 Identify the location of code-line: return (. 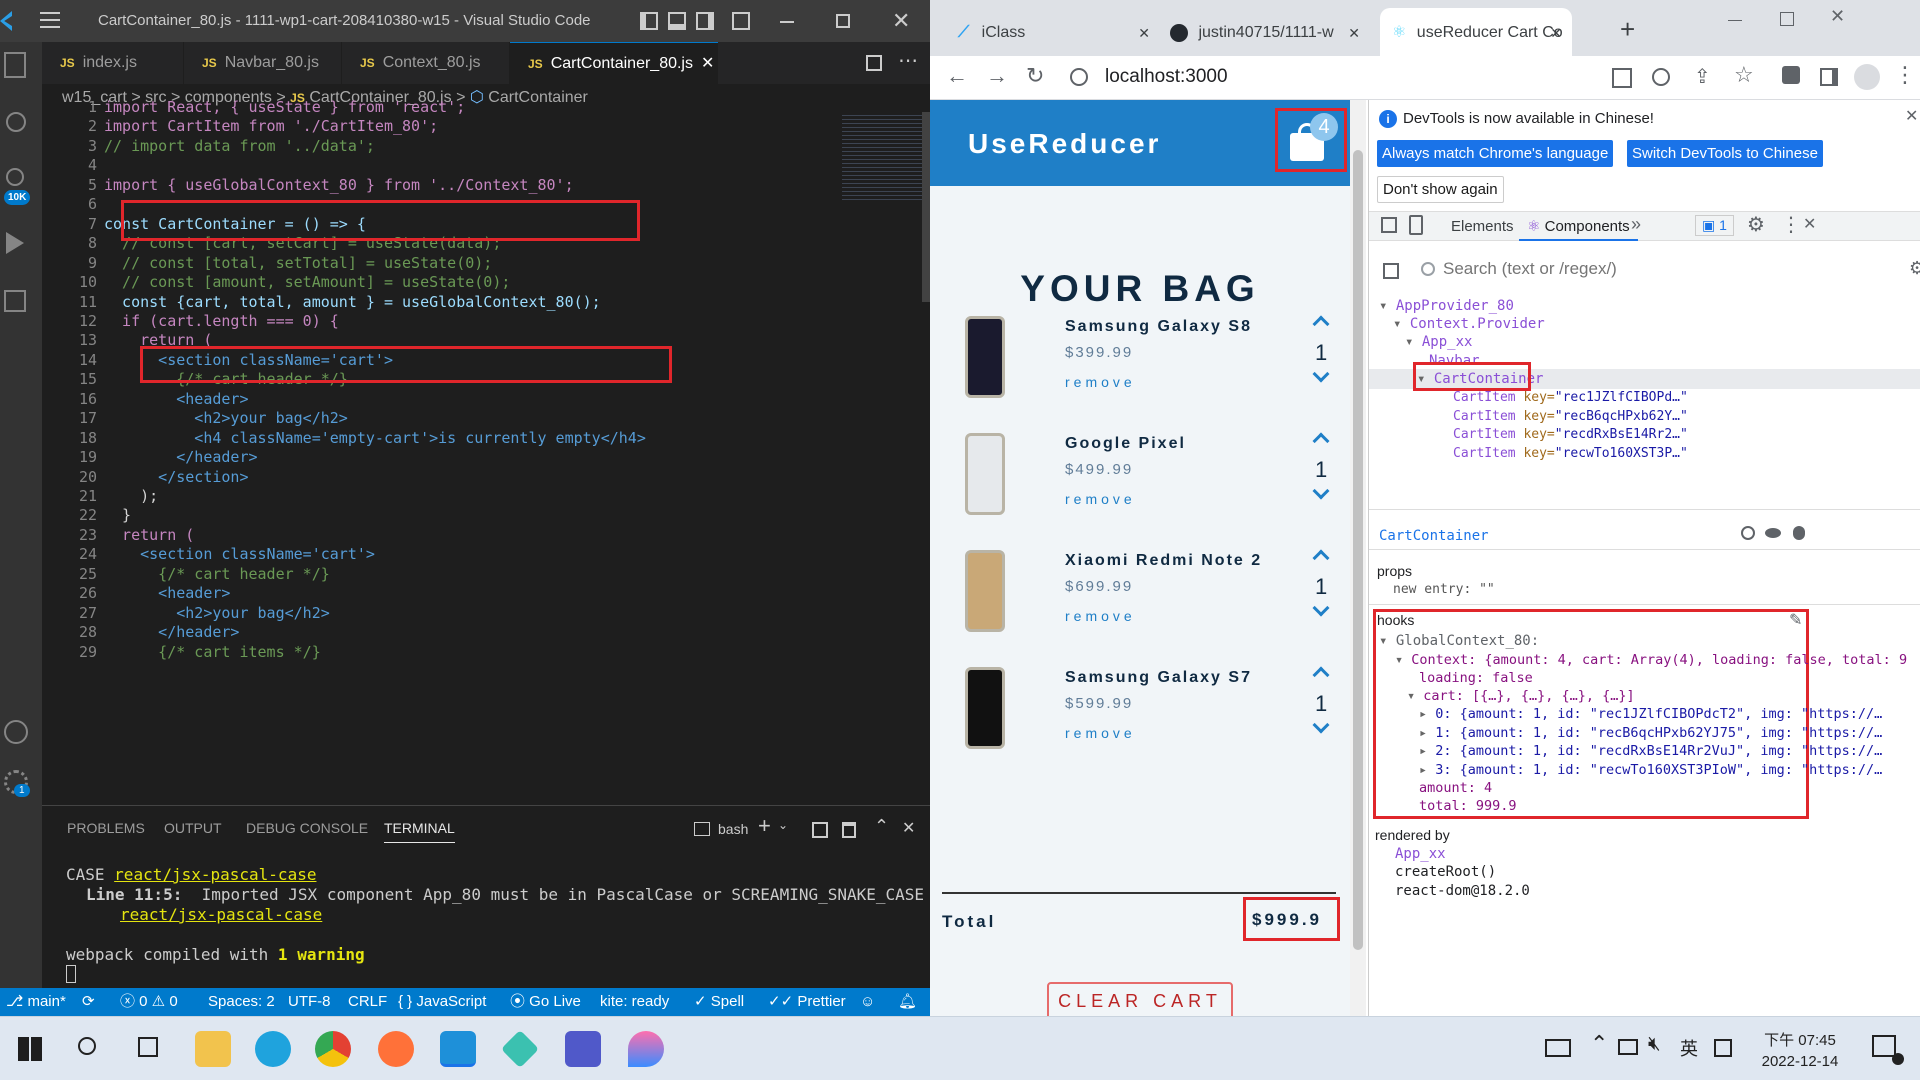
(149, 535).